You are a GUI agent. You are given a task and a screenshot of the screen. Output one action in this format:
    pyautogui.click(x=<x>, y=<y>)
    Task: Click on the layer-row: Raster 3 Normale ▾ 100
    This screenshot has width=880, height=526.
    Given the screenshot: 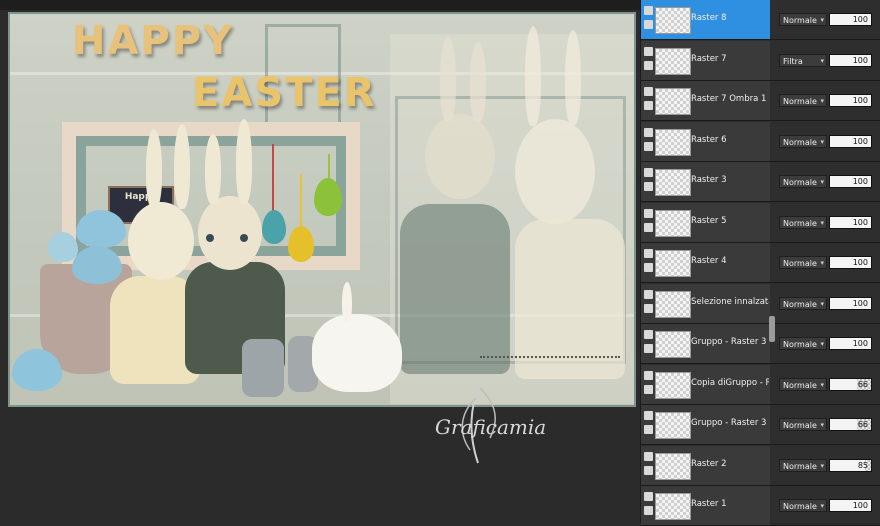 What is the action you would take?
    pyautogui.click(x=760, y=182)
    